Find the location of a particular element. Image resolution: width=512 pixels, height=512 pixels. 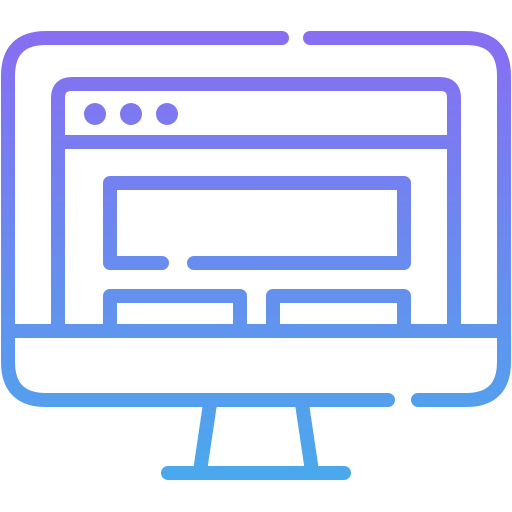

stand-left-leg is located at coordinates (205, 437).